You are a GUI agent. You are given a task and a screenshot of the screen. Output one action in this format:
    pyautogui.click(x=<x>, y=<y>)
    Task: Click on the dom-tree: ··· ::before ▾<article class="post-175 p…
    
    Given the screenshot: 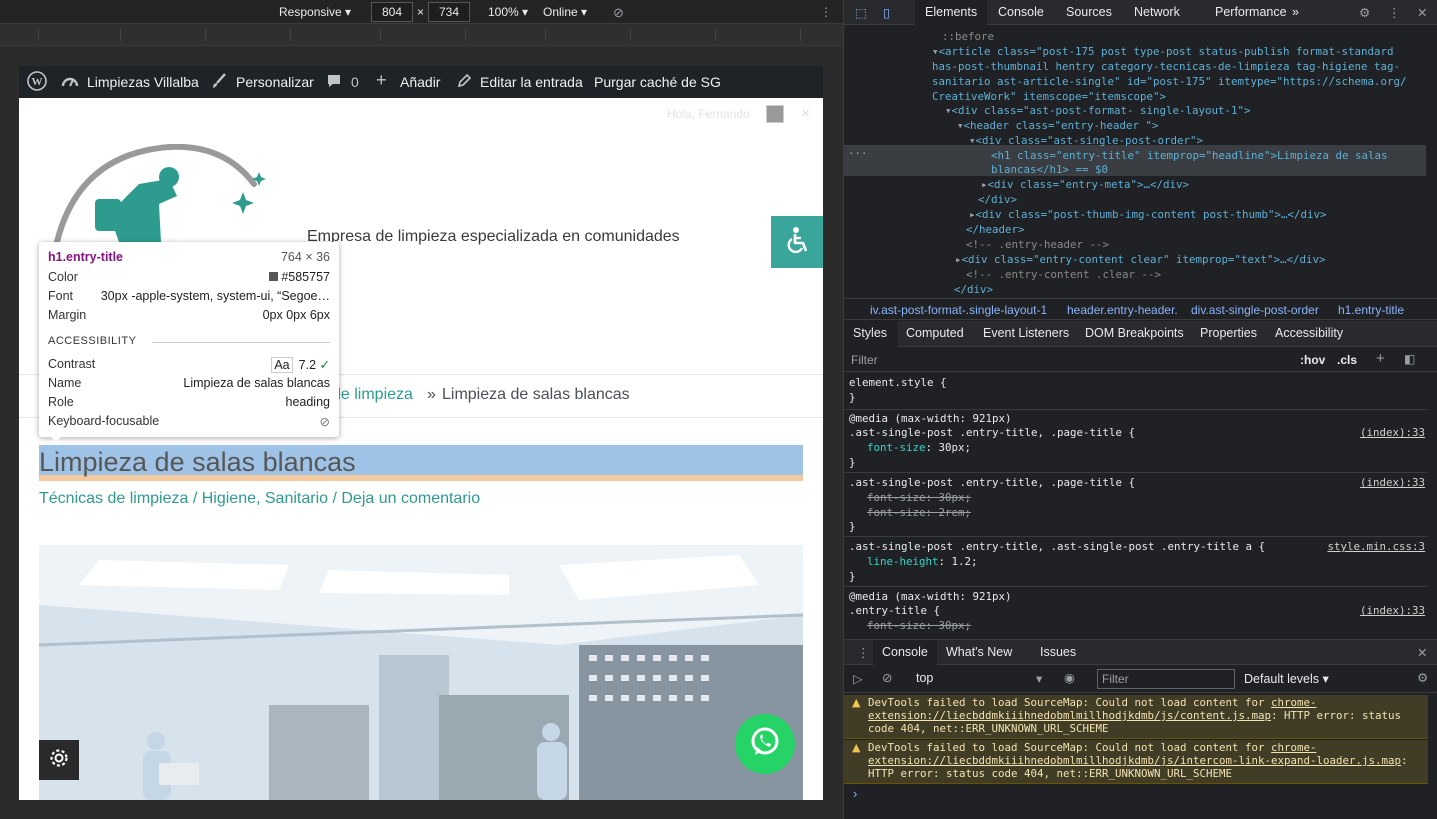 What is the action you would take?
    pyautogui.click(x=1140, y=162)
    